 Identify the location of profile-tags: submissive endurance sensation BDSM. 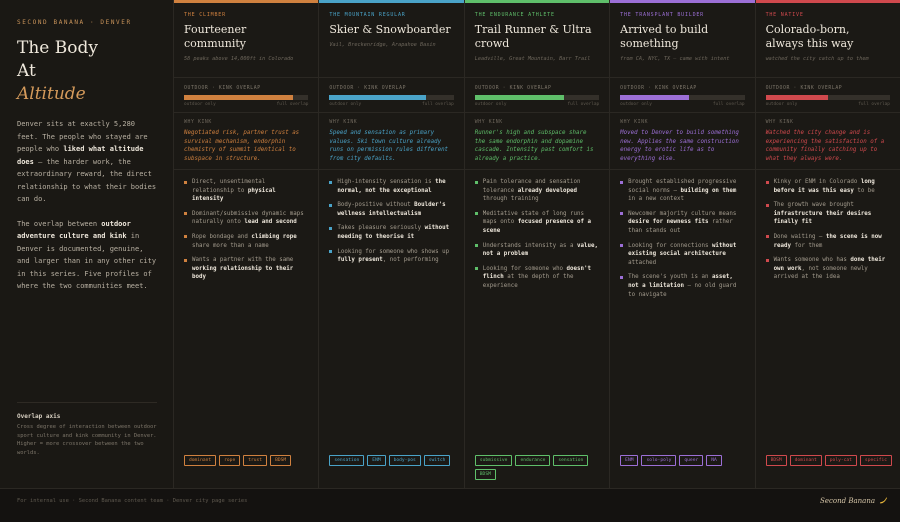
(538, 467).